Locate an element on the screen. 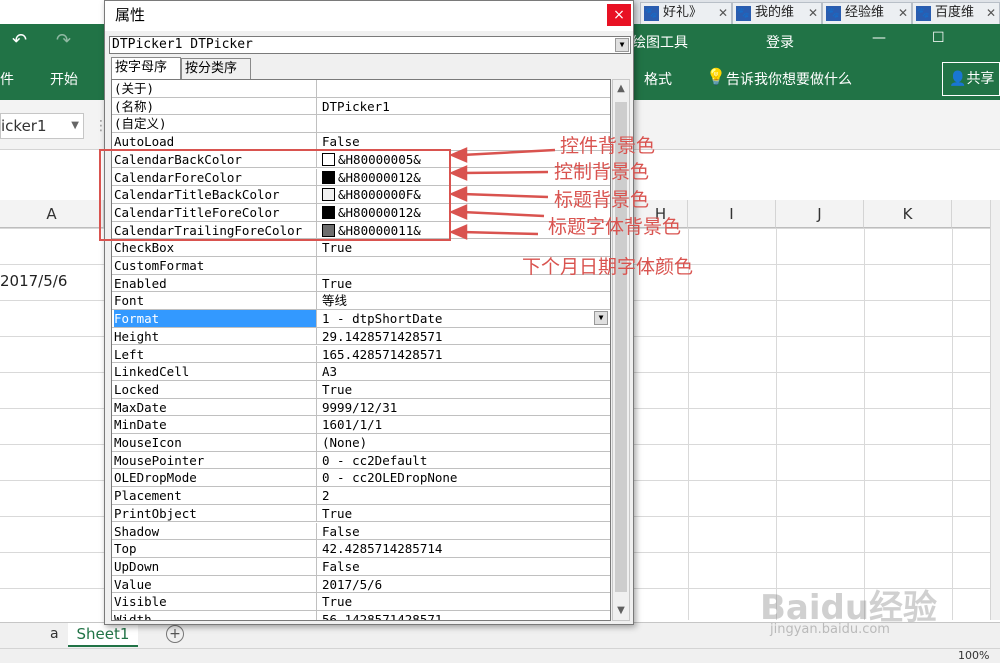  property-value: 2 is located at coordinates (466, 495).